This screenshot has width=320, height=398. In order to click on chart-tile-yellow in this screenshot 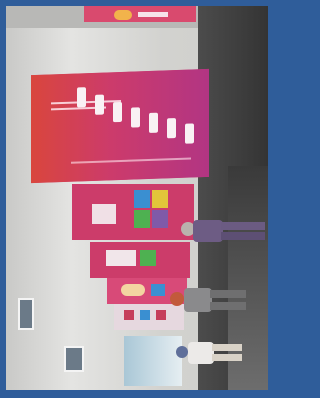, I will do `click(160, 199)`.